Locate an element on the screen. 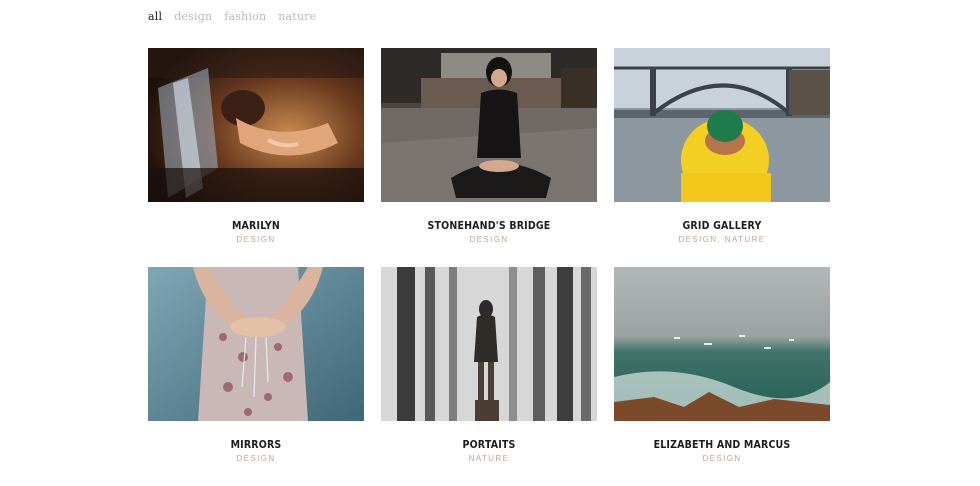  filter-nature: nature is located at coordinates (297, 16).